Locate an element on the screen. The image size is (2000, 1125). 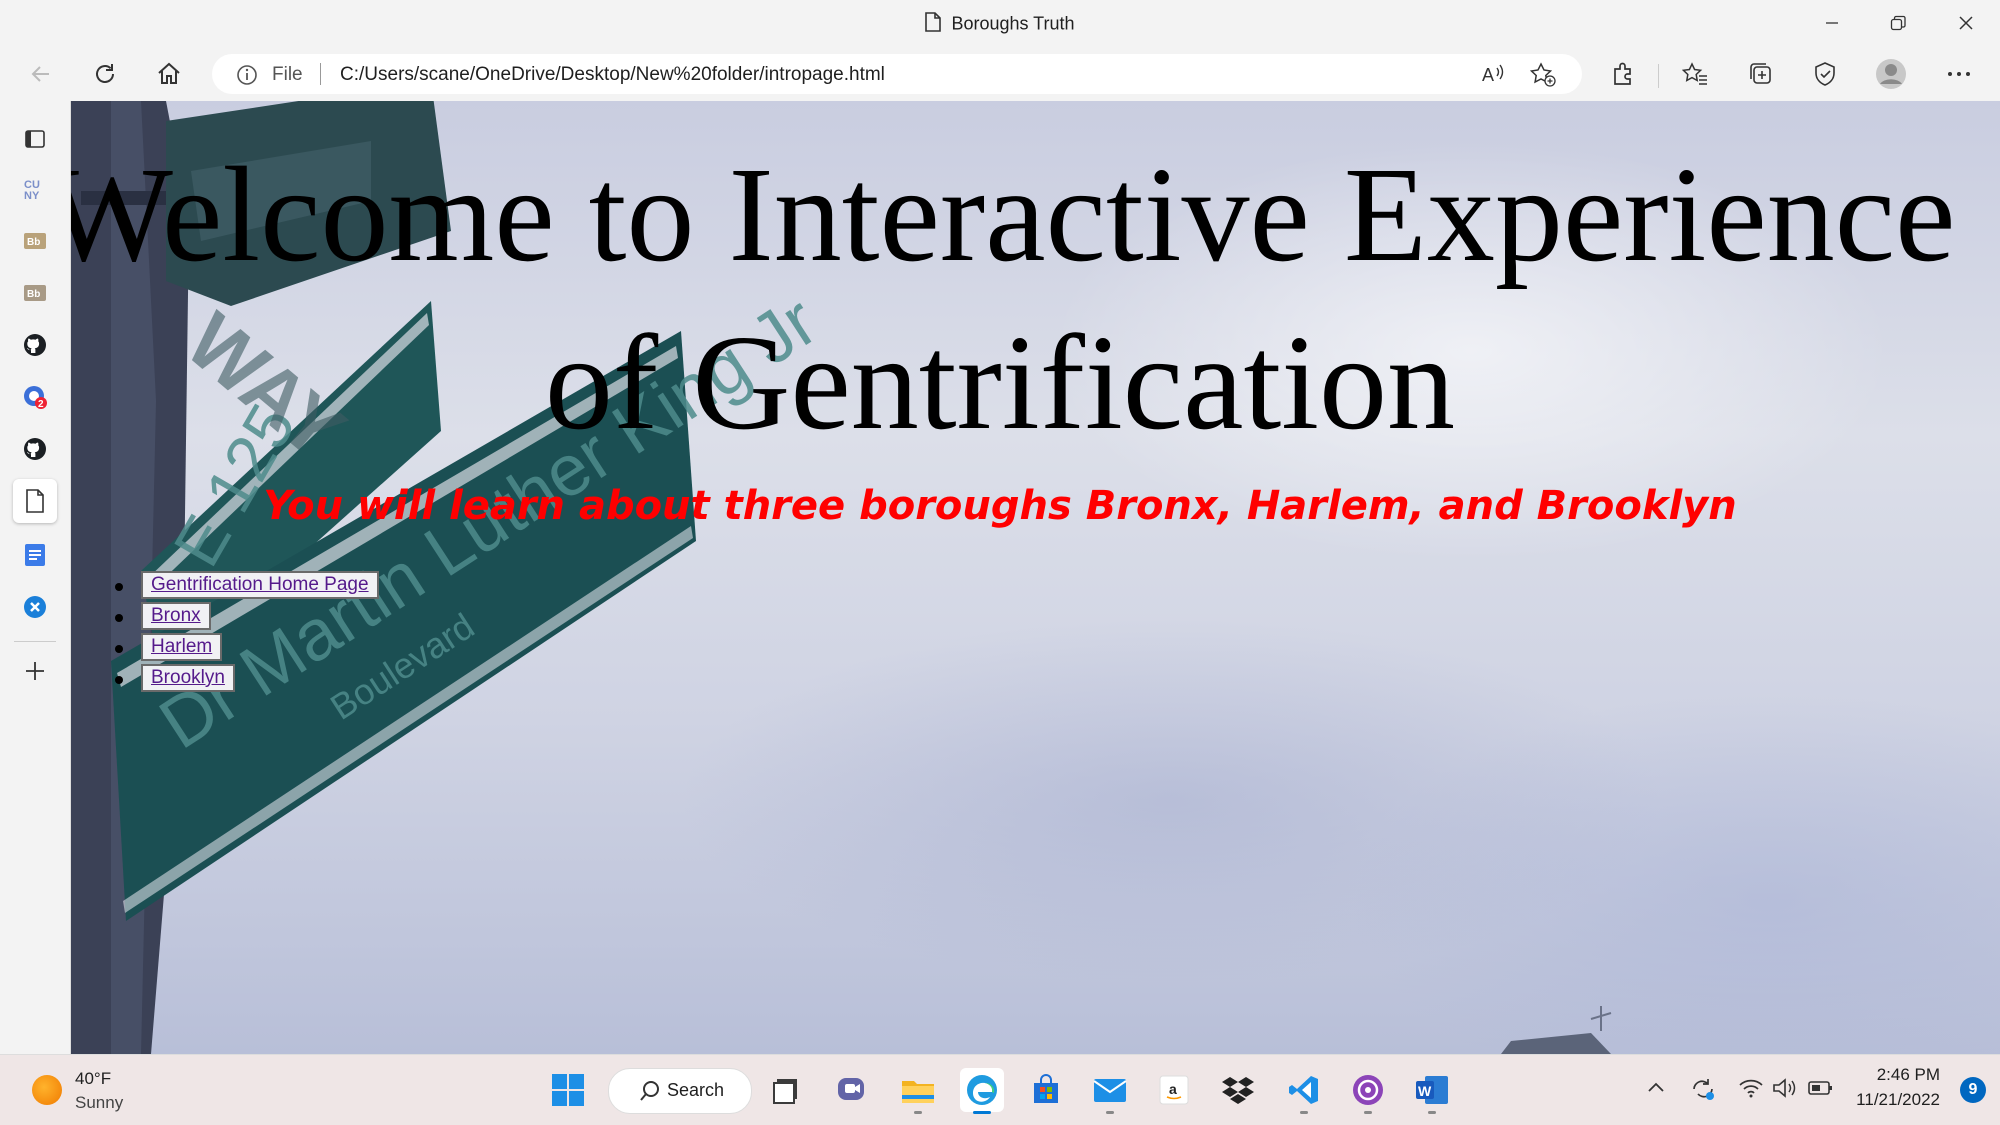
sidebar-badge-count: 2 is located at coordinates (41, 404).